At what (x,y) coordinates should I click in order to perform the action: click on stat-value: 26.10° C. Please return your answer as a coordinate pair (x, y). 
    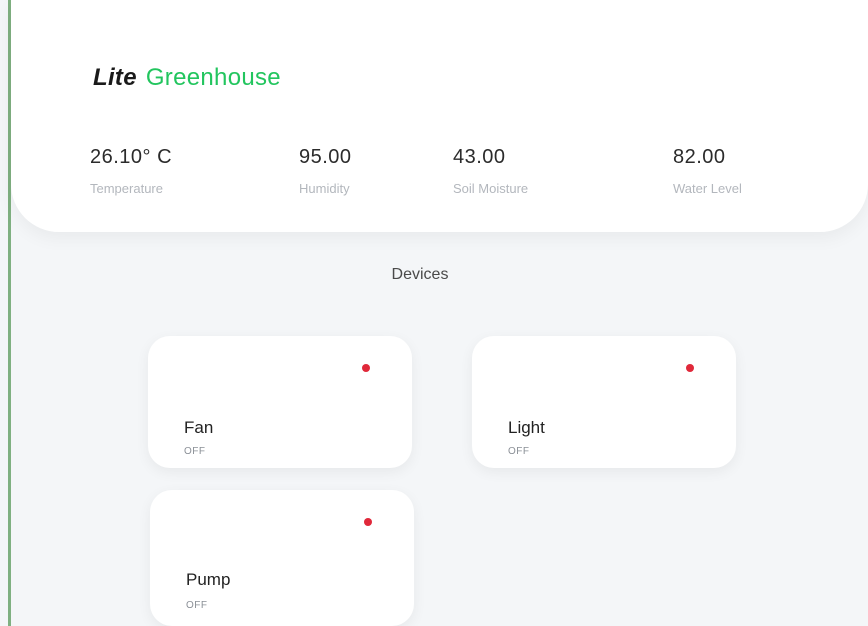
    Looking at the image, I should click on (131, 157).